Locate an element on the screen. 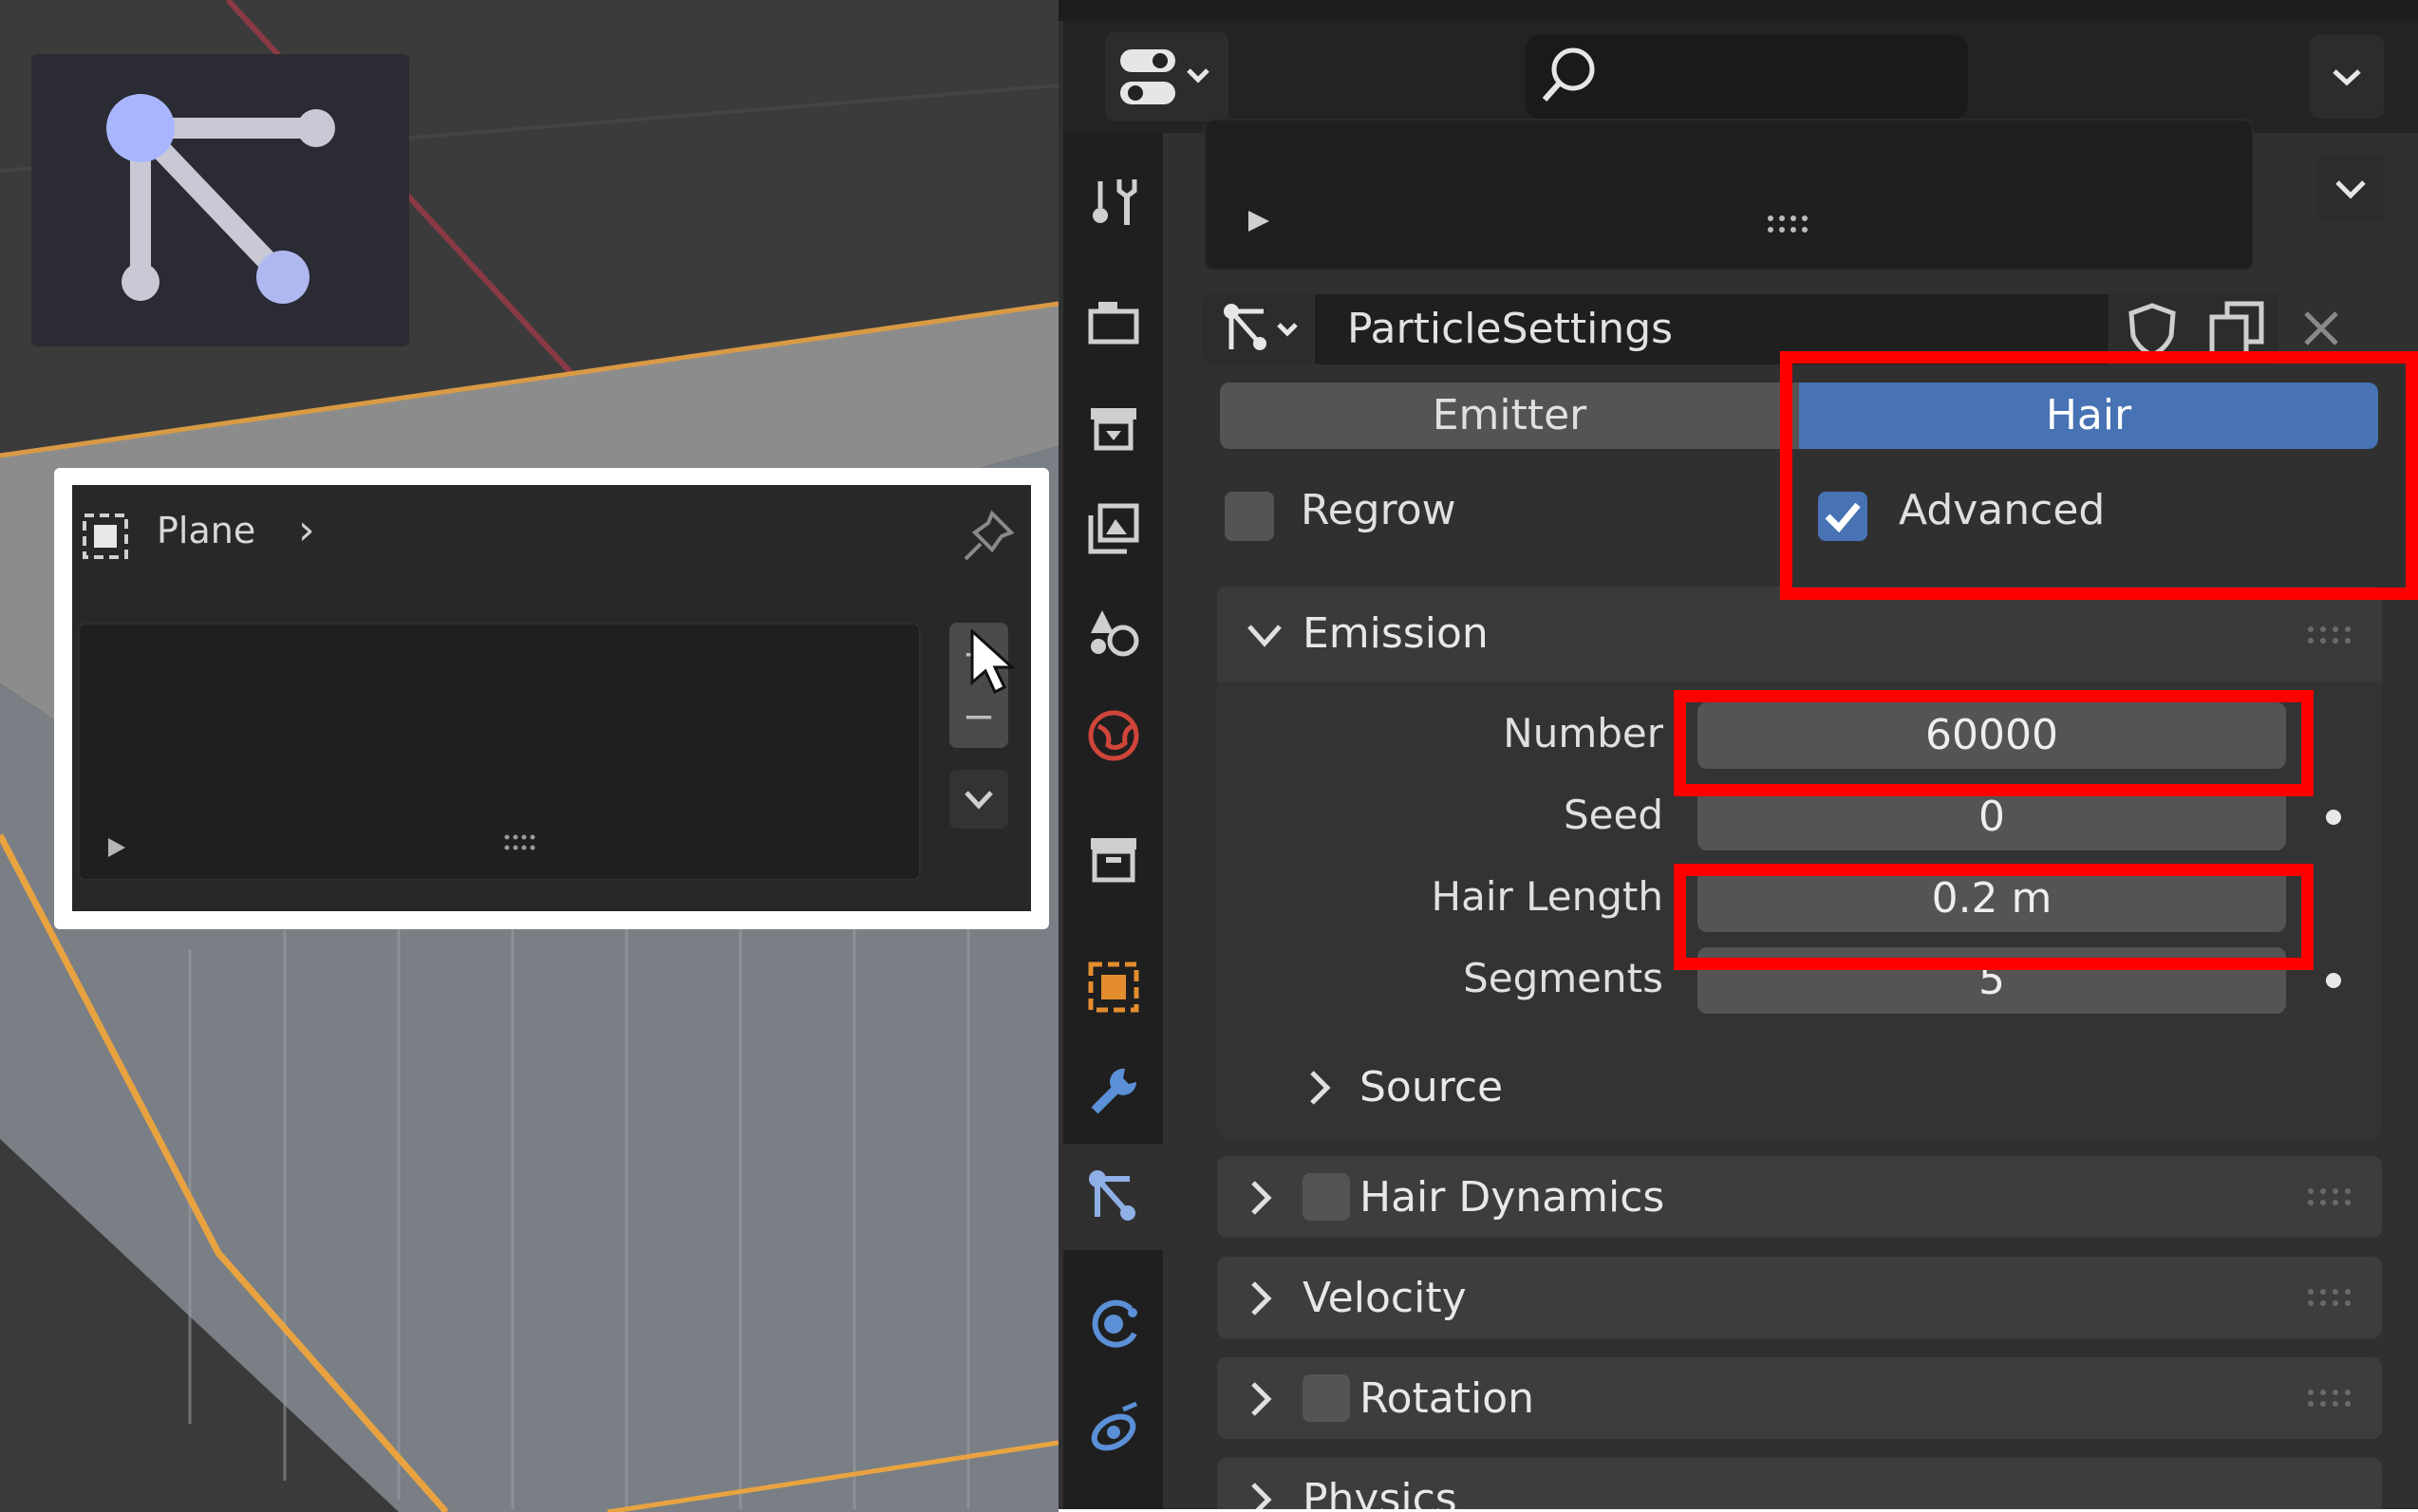 The height and width of the screenshot is (1512, 2418). particle-settings-browse is located at coordinates (1258, 329).